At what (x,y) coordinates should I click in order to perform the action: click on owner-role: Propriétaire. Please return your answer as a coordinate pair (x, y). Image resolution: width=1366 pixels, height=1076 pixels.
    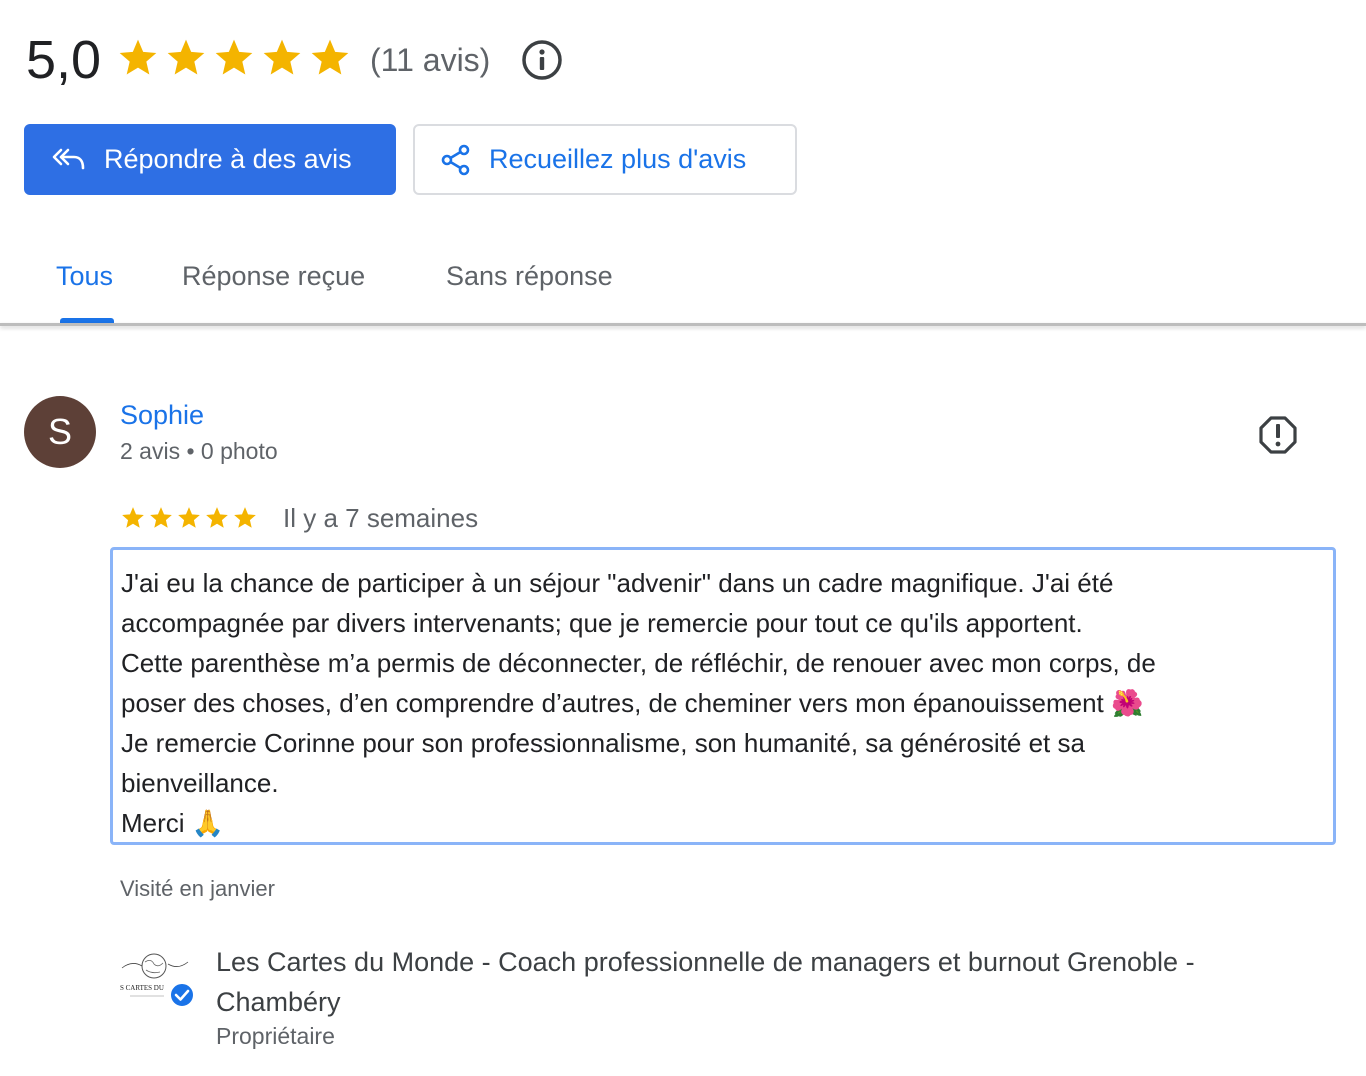
    Looking at the image, I should click on (275, 1036).